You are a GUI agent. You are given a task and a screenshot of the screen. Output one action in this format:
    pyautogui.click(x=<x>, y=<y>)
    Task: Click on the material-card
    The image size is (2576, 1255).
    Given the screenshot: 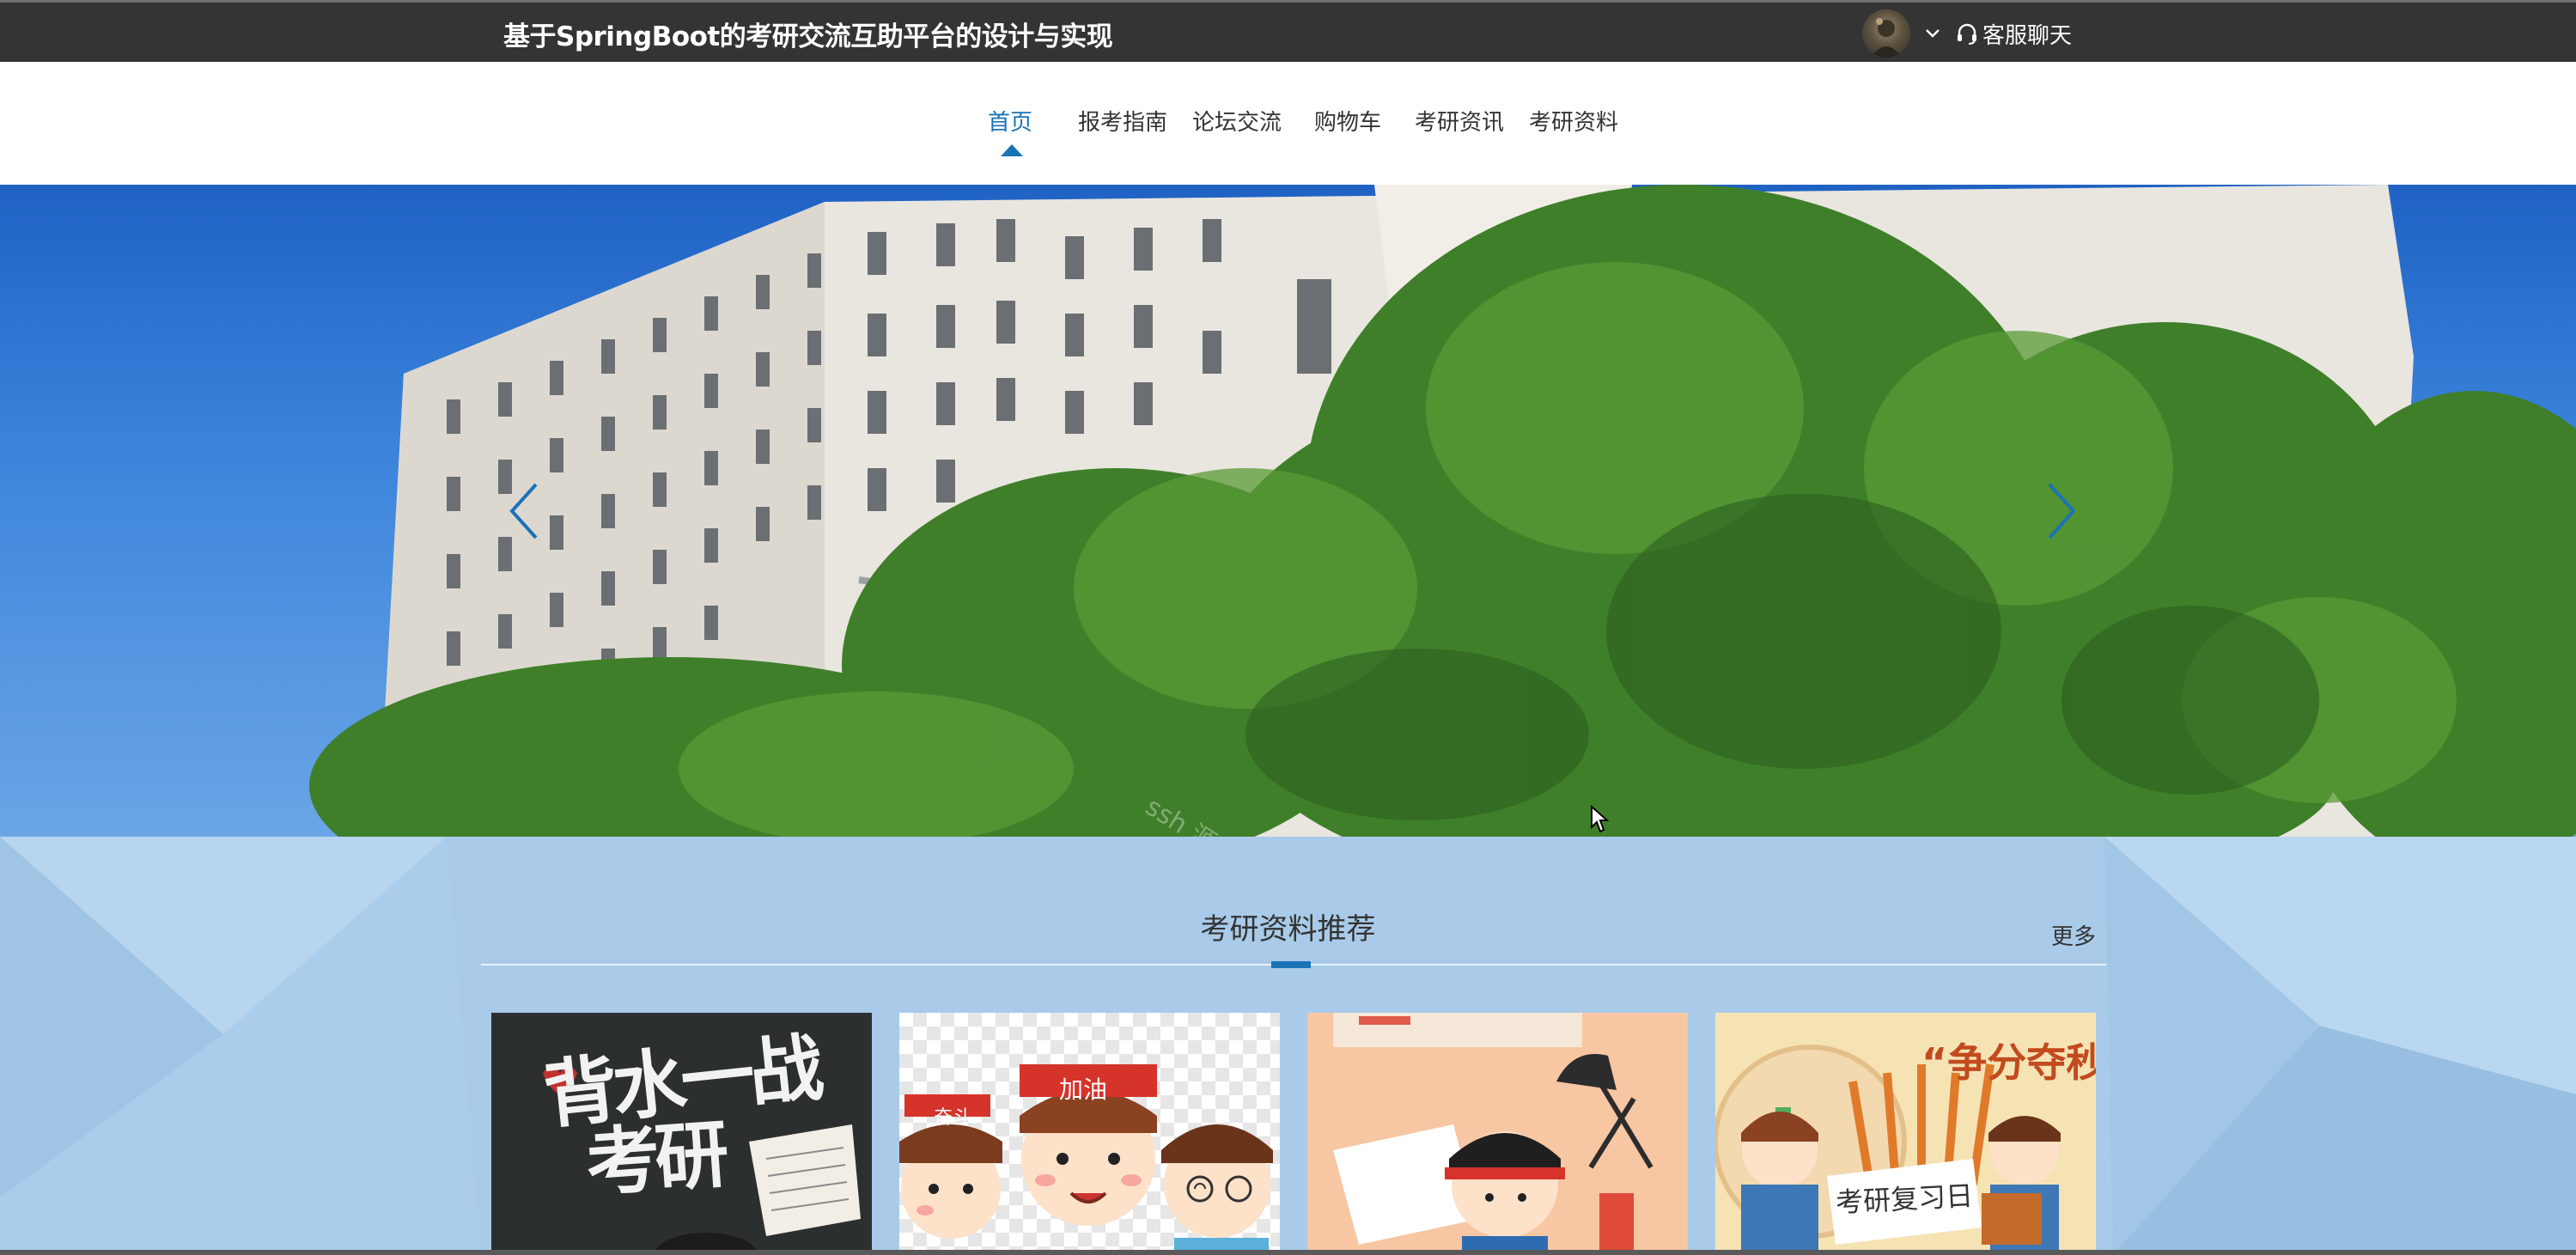 What is the action you would take?
    pyautogui.click(x=1497, y=1134)
    